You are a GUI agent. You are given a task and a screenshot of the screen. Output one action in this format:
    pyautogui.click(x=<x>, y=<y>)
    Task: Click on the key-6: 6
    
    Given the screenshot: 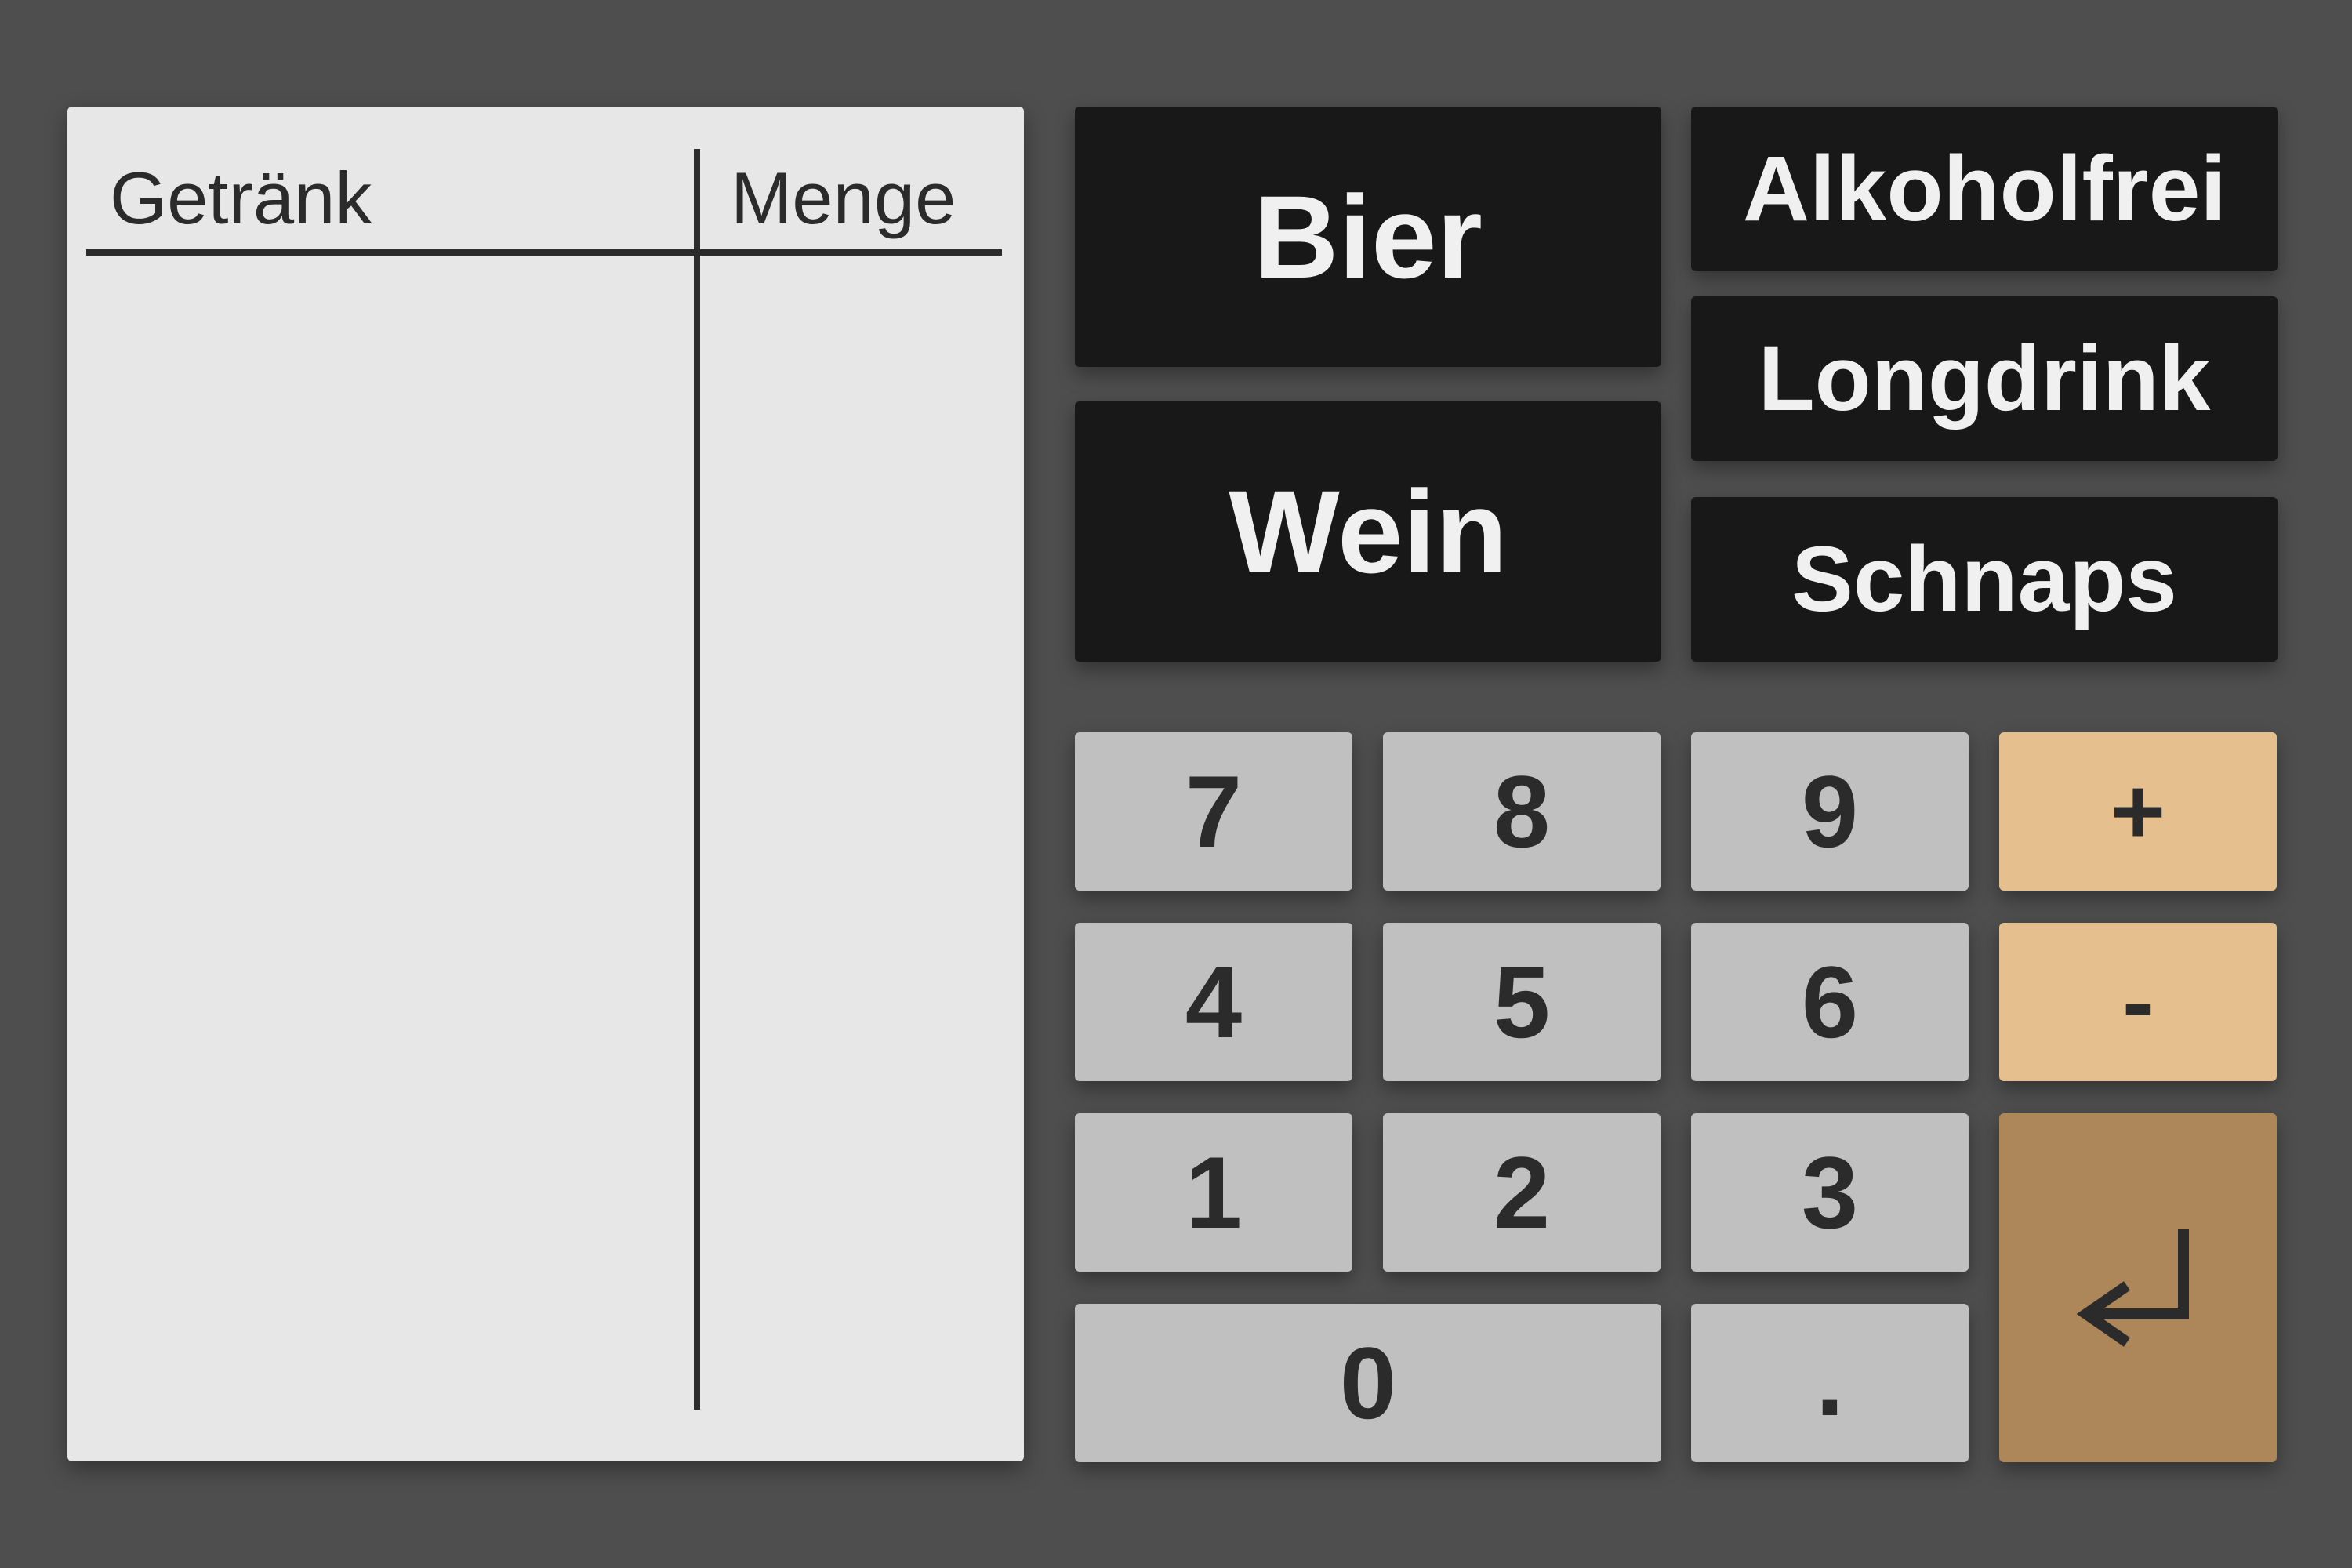 What is the action you would take?
    pyautogui.click(x=1830, y=1002)
    